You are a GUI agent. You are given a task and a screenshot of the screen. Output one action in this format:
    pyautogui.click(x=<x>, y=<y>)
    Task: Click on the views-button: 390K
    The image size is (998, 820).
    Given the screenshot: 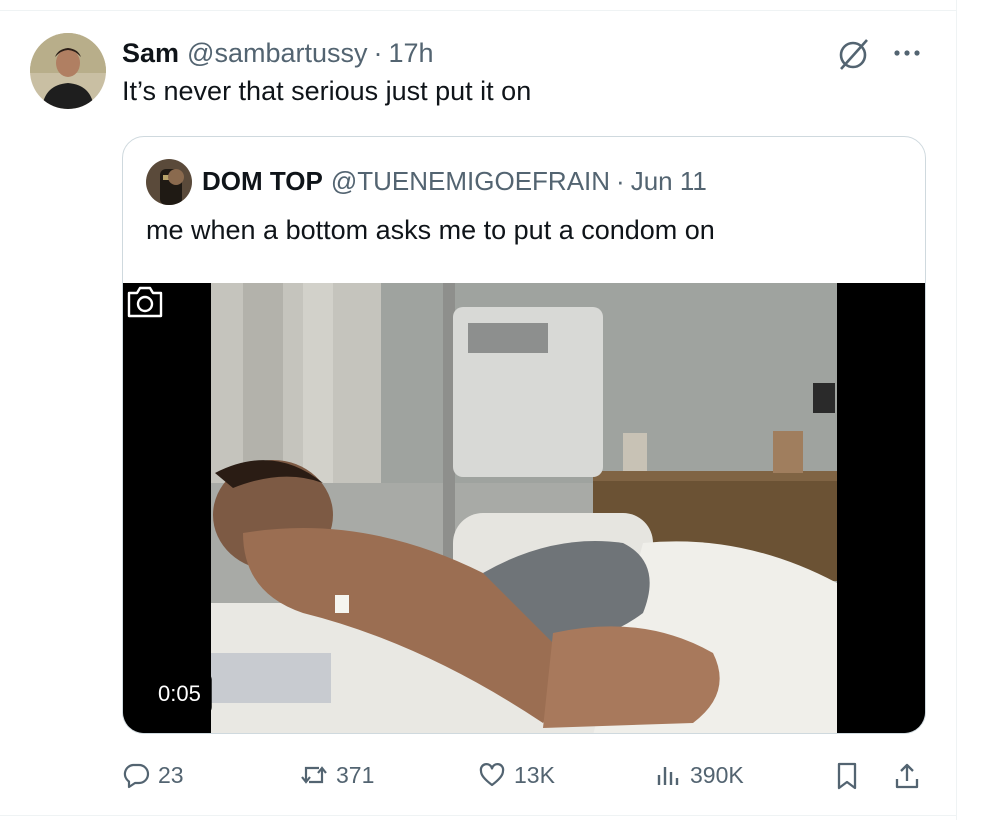 What is the action you would take?
    pyautogui.click(x=699, y=775)
    